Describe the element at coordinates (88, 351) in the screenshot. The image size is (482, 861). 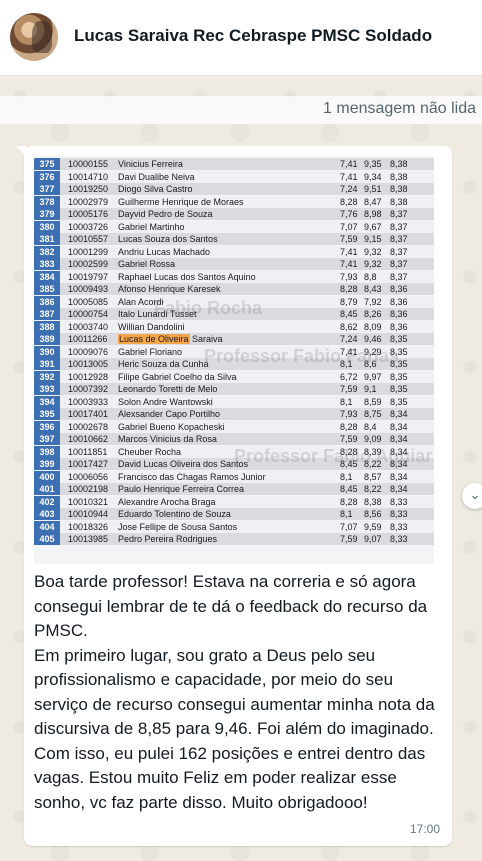
I see `row-registration: 10009076` at that location.